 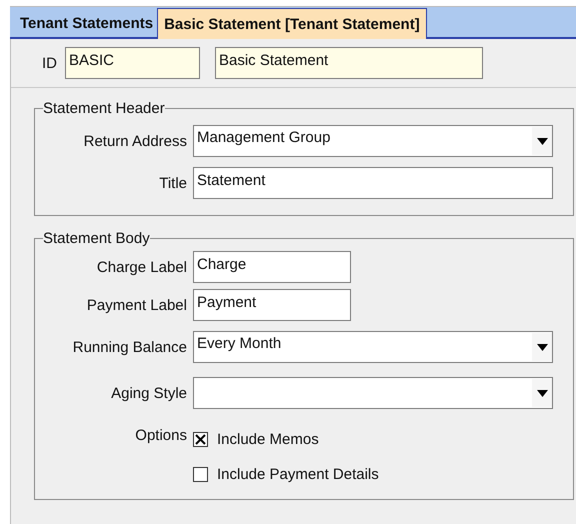 What do you see at coordinates (373, 183) in the screenshot?
I see `text-field: Statement` at bounding box center [373, 183].